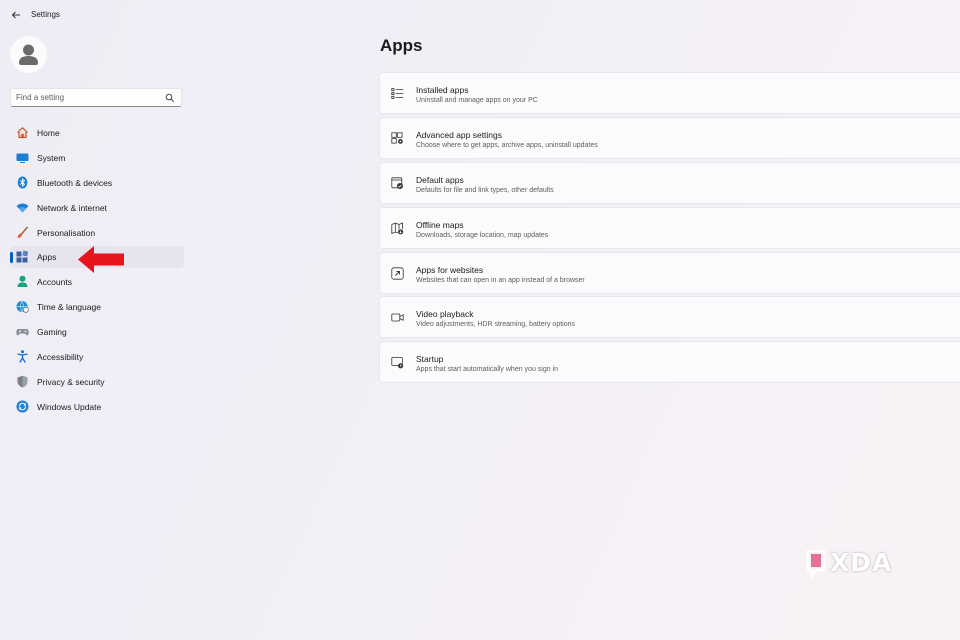 Image resolution: width=960 pixels, height=640 pixels. Describe the element at coordinates (170, 98) in the screenshot. I see `search-icon` at that location.